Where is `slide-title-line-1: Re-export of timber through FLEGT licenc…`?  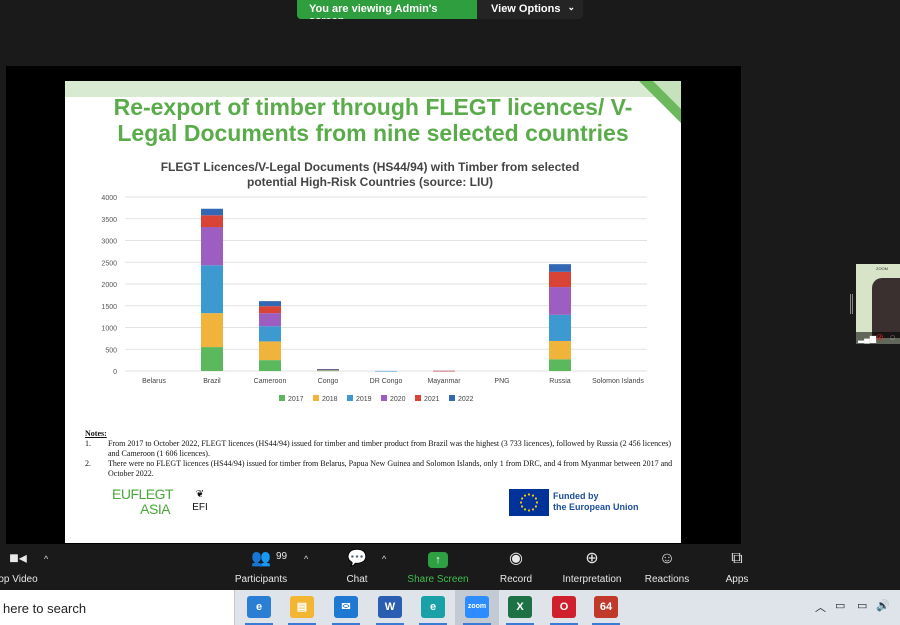 slide-title-line-1: Re-export of timber through FLEGT licenc… is located at coordinates (373, 107).